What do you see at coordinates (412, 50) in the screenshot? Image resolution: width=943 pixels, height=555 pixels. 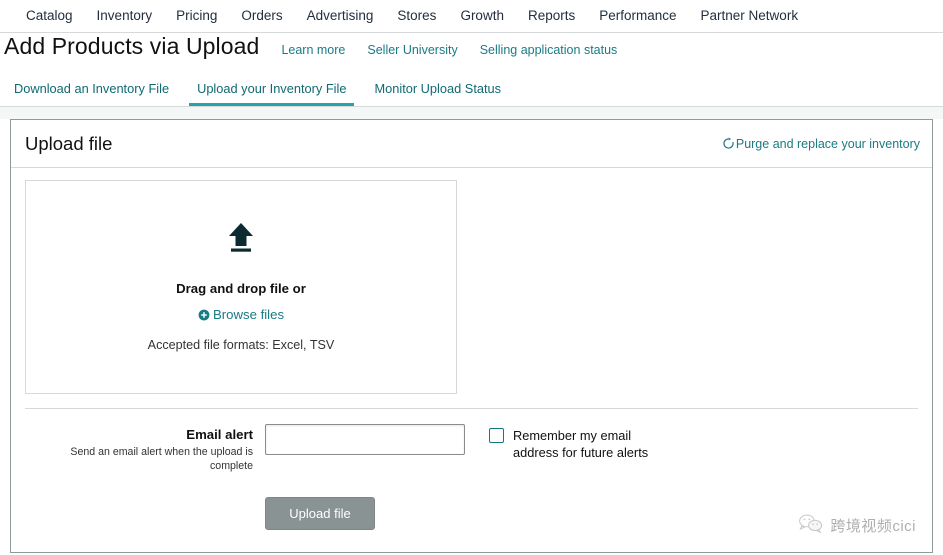 I see `link-seller-university: Seller University` at bounding box center [412, 50].